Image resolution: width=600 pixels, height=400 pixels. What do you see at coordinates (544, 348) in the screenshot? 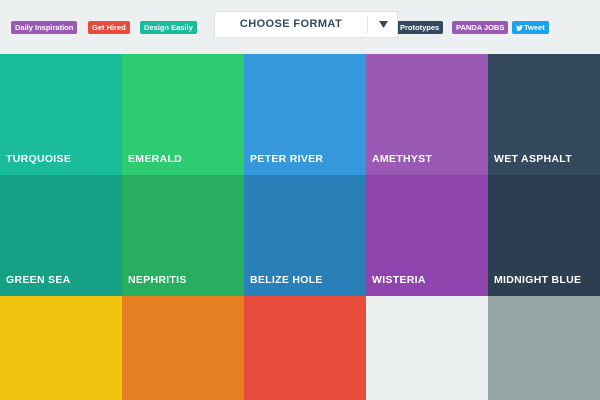
I see `swatch-concrete` at bounding box center [544, 348].